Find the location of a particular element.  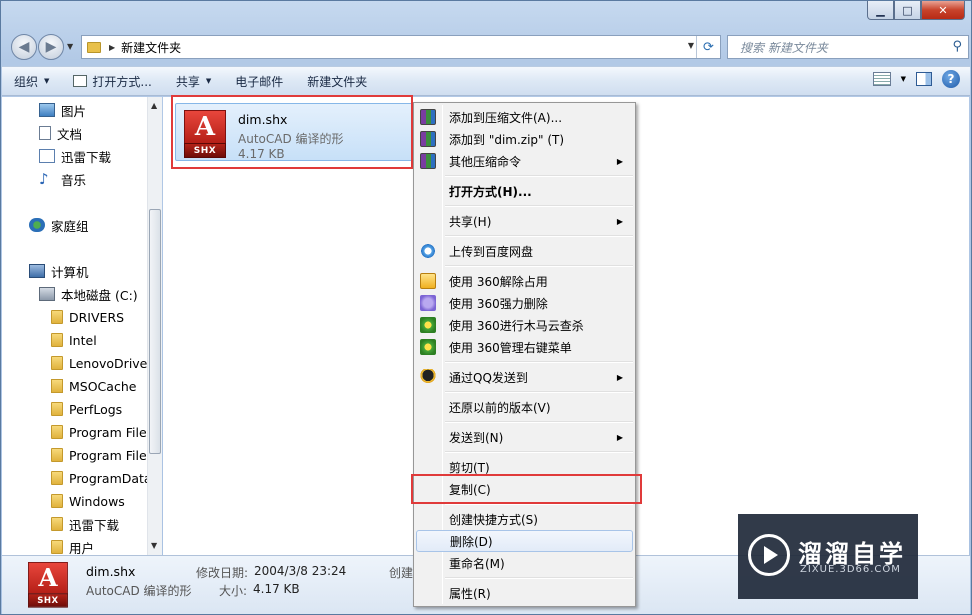

nav-item-computer: 计算机 is located at coordinates (59, 271).